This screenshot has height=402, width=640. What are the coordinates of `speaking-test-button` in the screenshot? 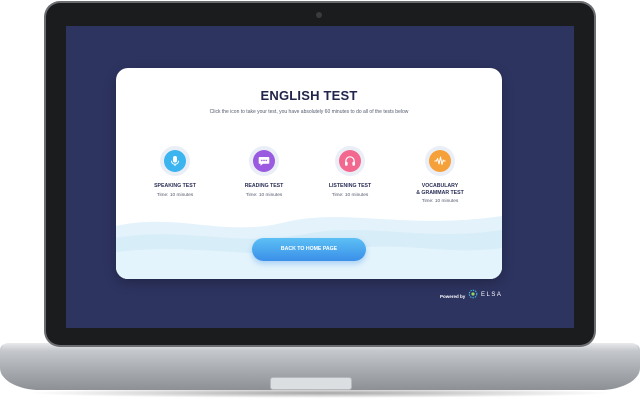 It's located at (175, 161).